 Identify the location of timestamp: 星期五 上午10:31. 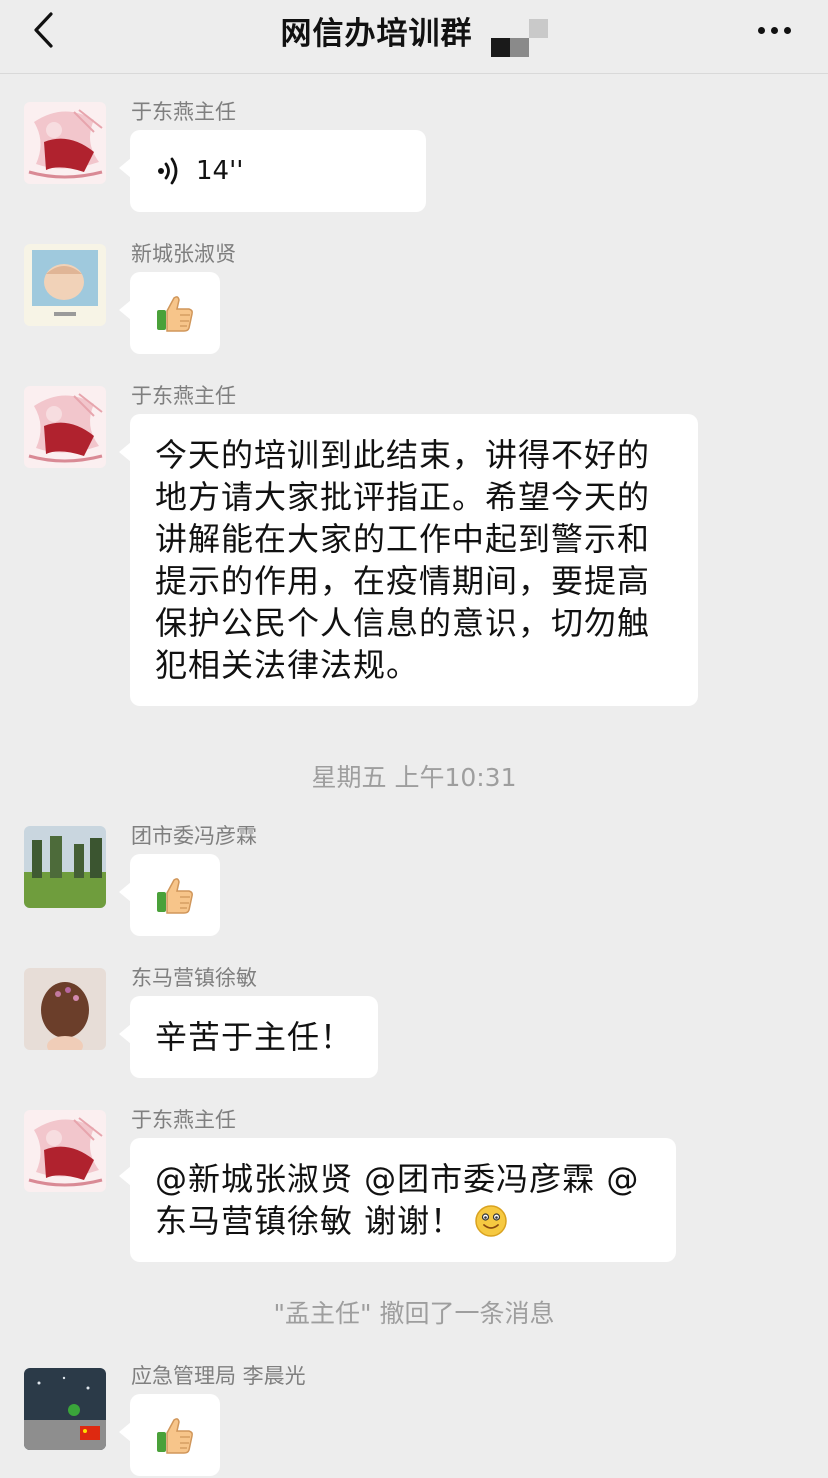
(414, 777).